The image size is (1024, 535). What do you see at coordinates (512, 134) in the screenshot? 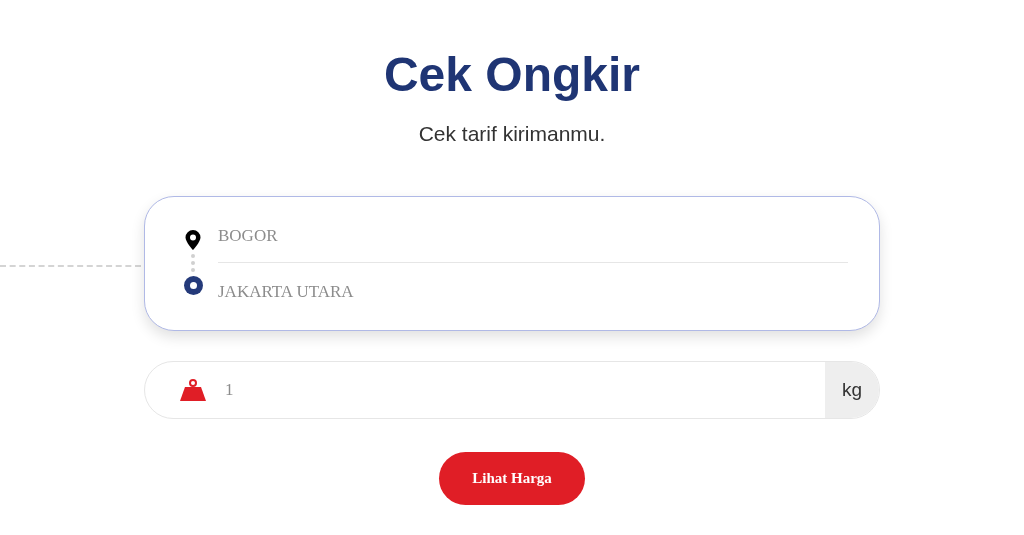
I see `page-subtitle: Cek tarif kirimanmu.` at bounding box center [512, 134].